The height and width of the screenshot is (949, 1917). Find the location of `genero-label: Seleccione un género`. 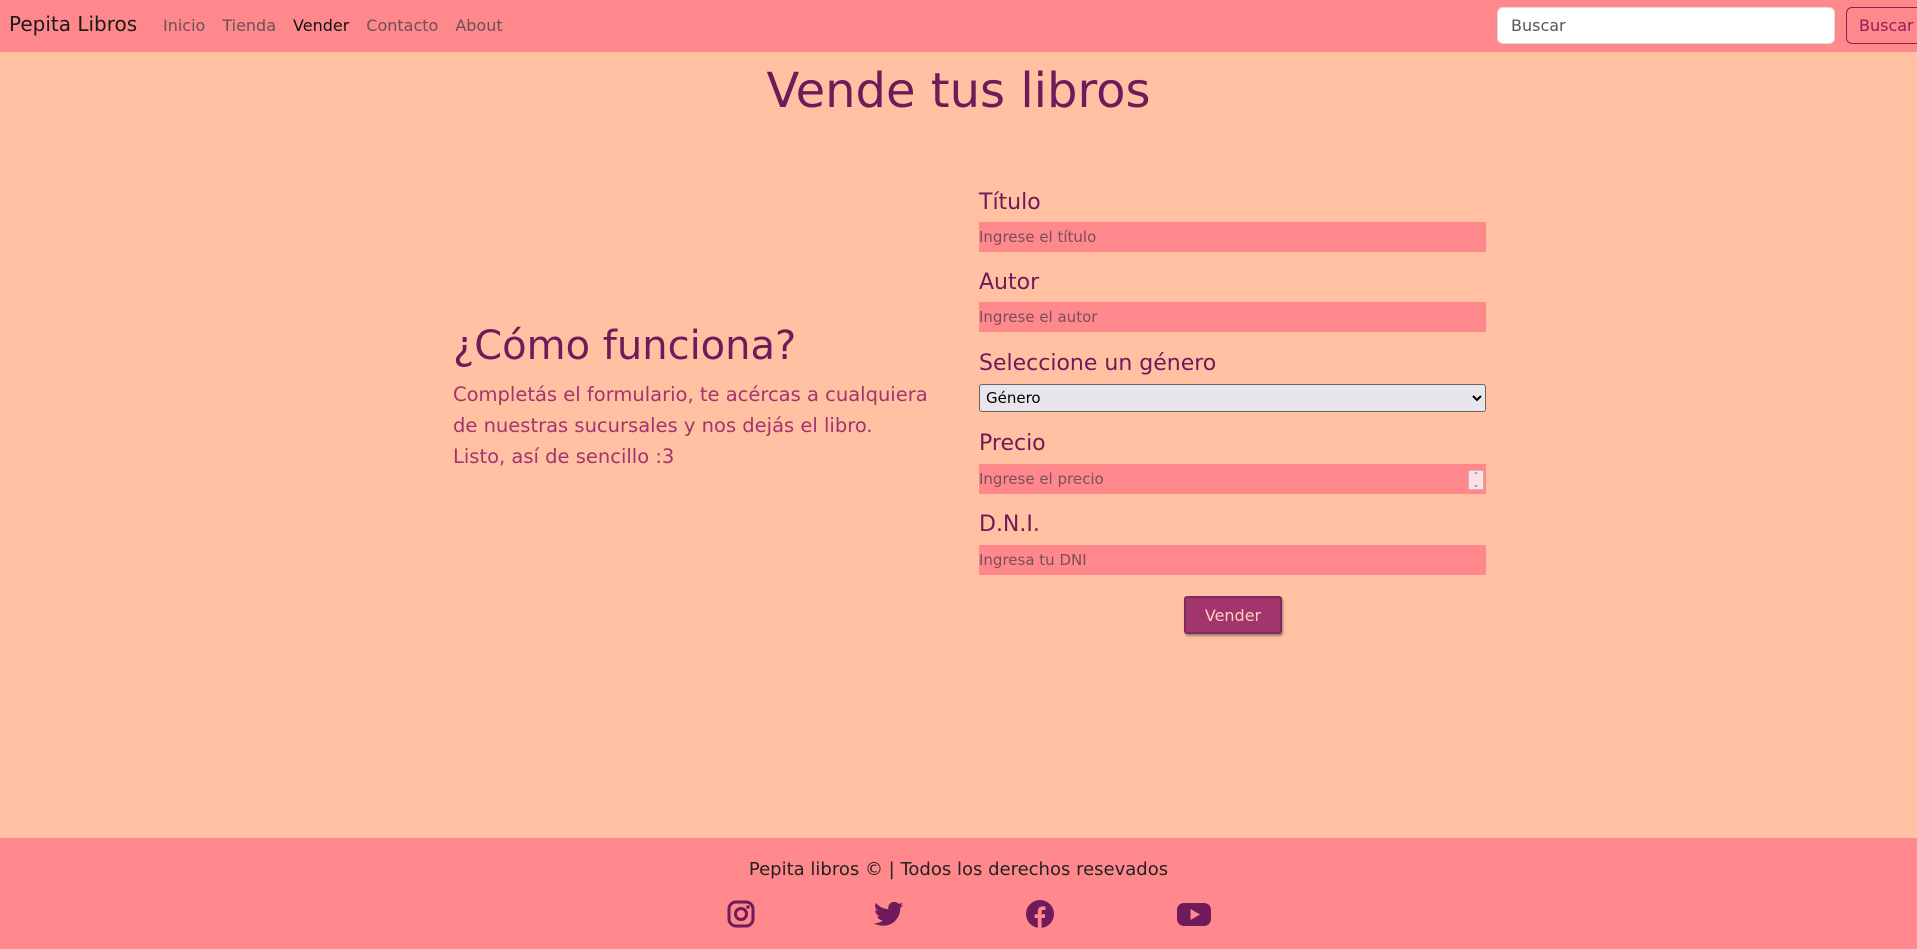

genero-label: Seleccione un género is located at coordinates (1098, 363).